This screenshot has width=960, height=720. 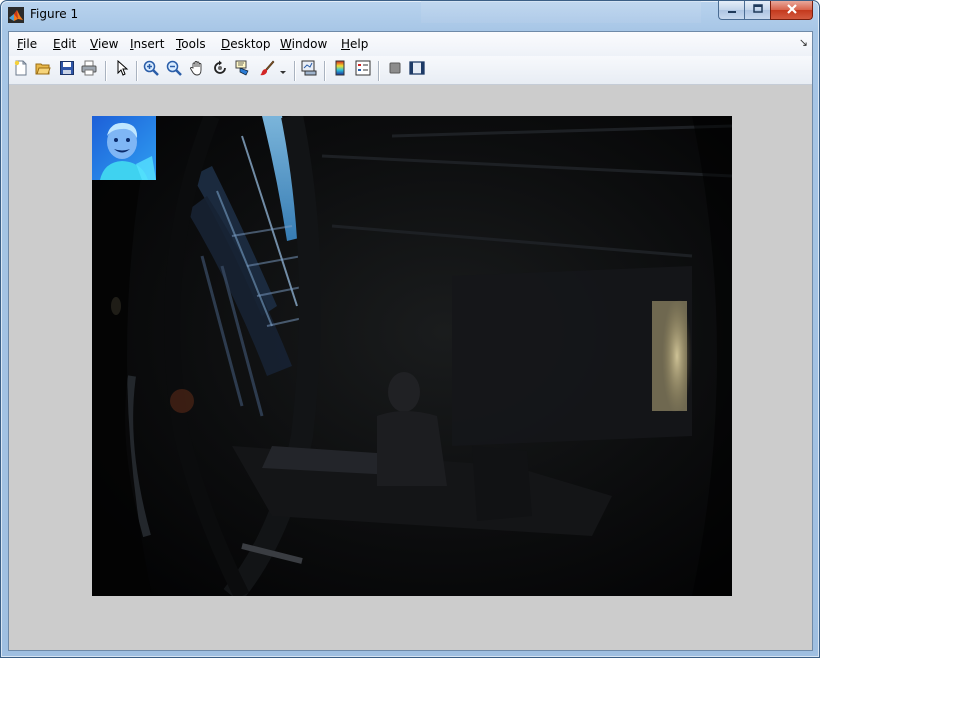 I want to click on zoom-in-button, so click(x=151, y=70).